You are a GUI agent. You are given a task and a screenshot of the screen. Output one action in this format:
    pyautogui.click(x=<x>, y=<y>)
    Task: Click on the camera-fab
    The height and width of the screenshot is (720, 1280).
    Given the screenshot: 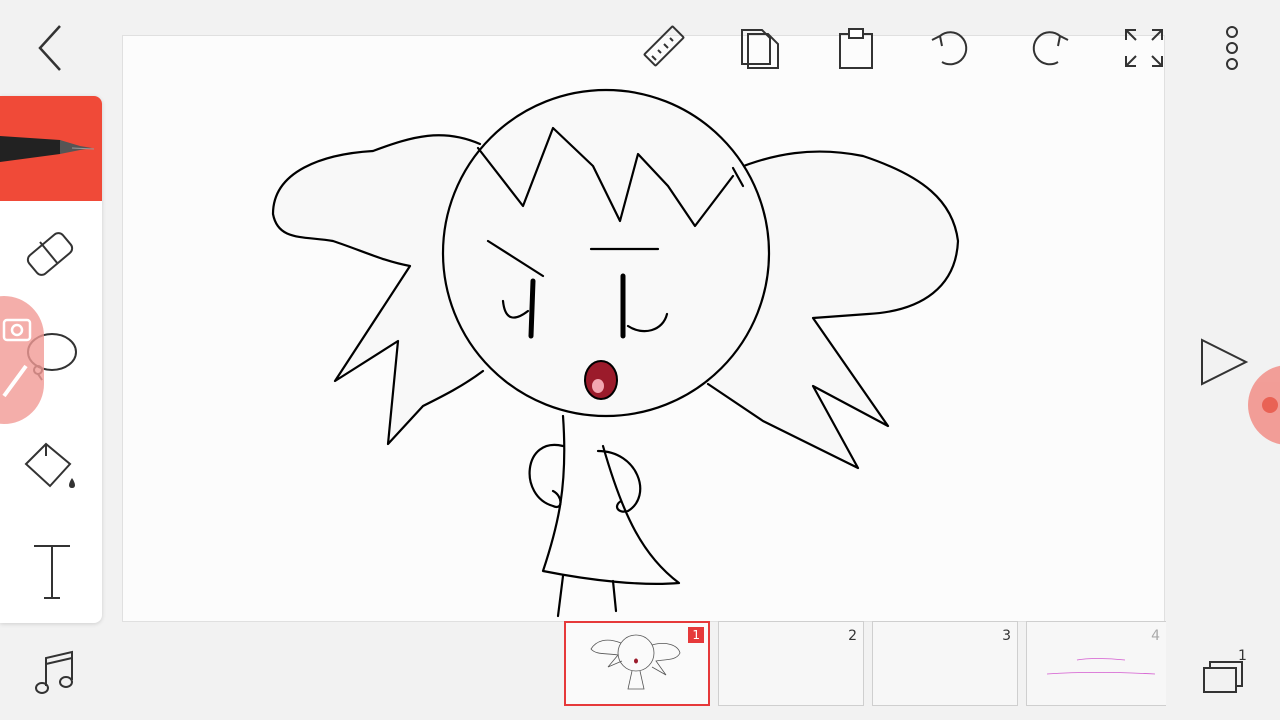 What is the action you would take?
    pyautogui.click(x=22, y=360)
    